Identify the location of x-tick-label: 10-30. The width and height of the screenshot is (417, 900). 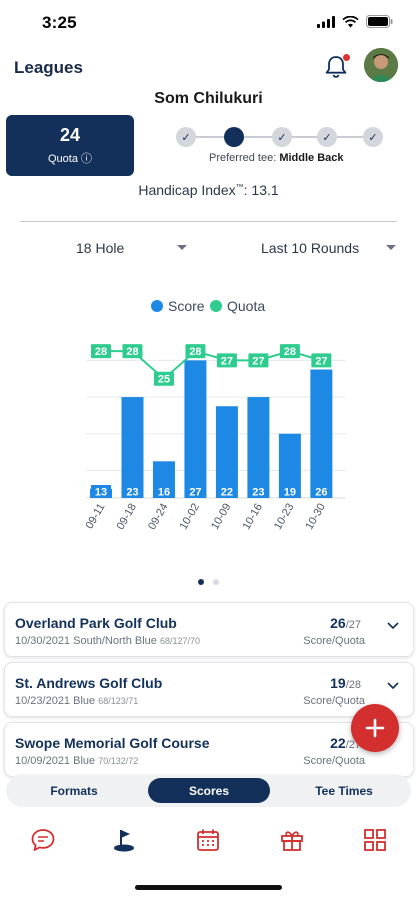
(316, 517).